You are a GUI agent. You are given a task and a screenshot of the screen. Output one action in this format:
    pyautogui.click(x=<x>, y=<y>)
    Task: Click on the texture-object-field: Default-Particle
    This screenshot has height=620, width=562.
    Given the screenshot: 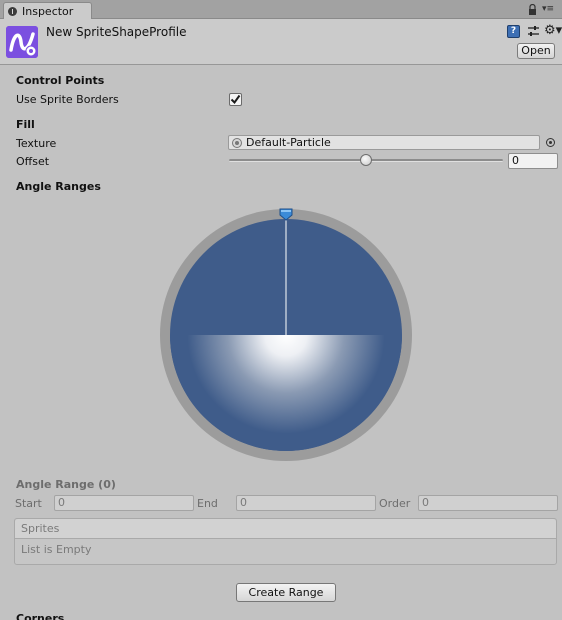 What is the action you would take?
    pyautogui.click(x=384, y=142)
    